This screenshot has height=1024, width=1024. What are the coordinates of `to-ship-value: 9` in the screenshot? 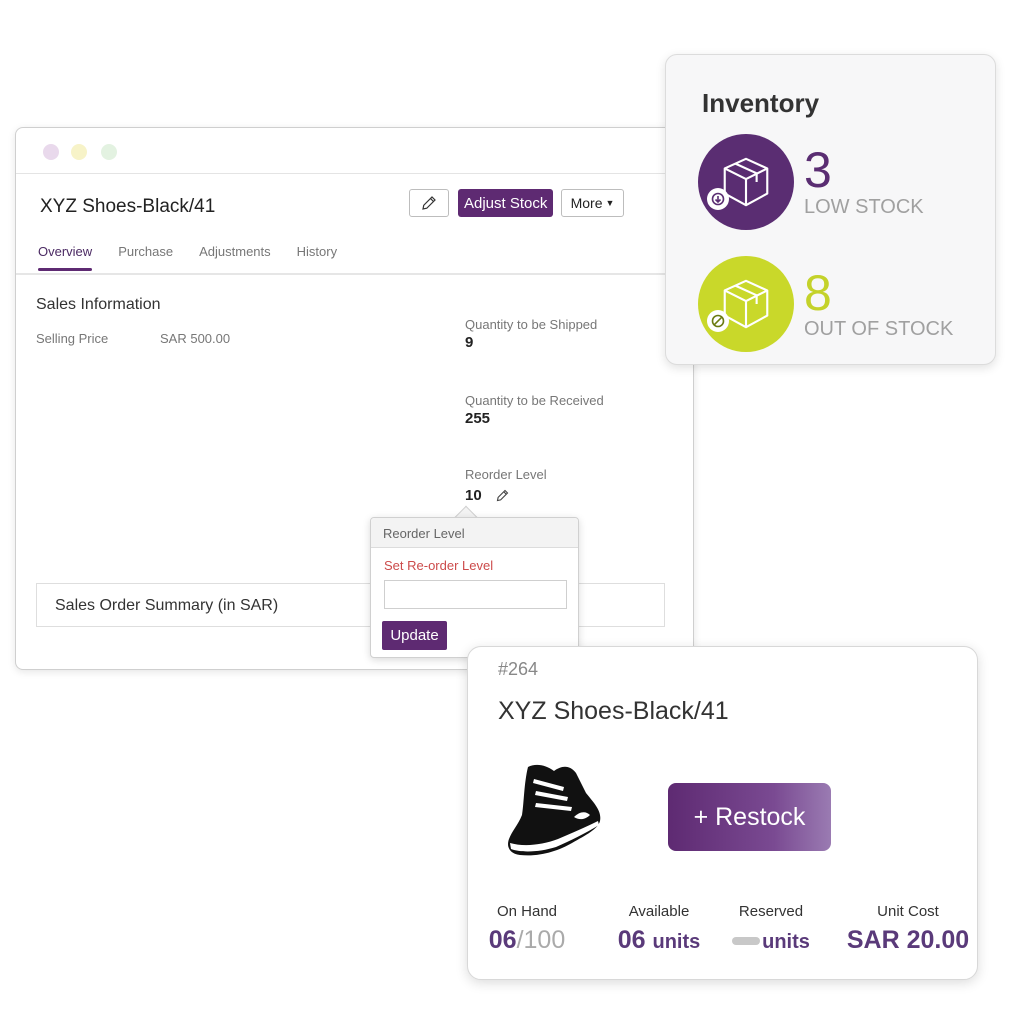 It's located at (469, 342).